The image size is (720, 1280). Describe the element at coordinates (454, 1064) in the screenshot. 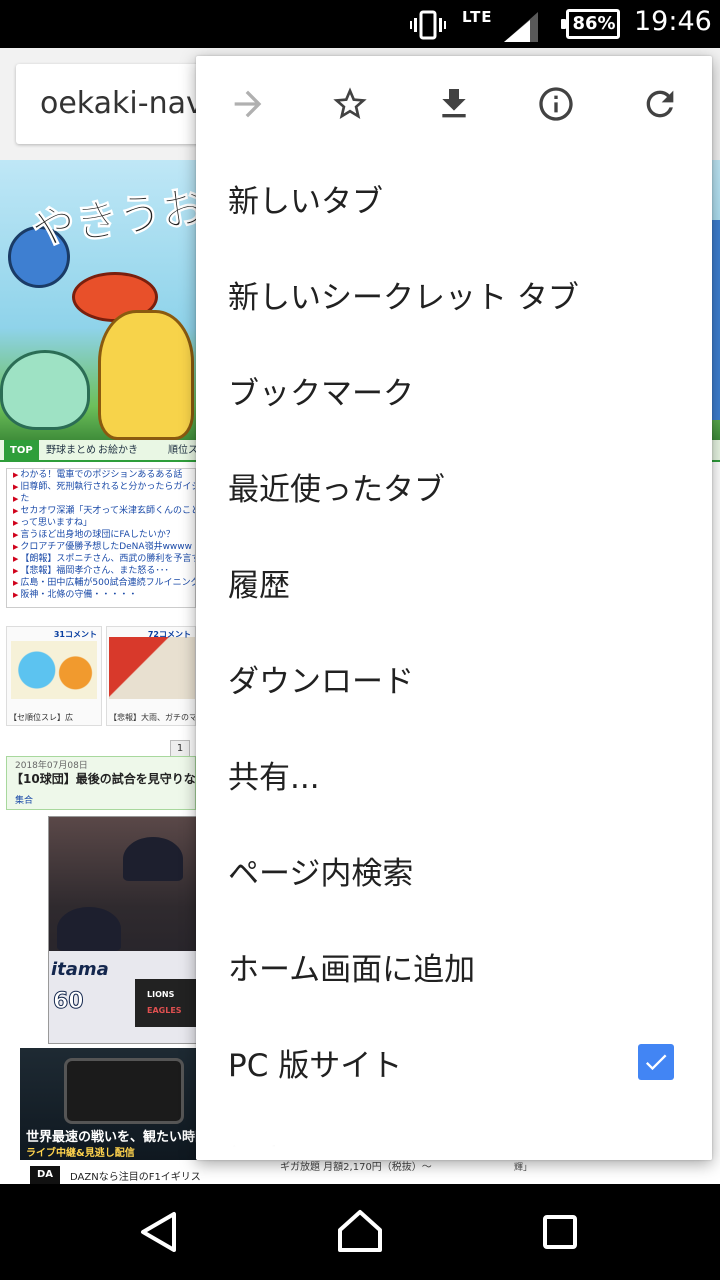

I see `menu-item-desktop-site: PC 版サイト` at that location.